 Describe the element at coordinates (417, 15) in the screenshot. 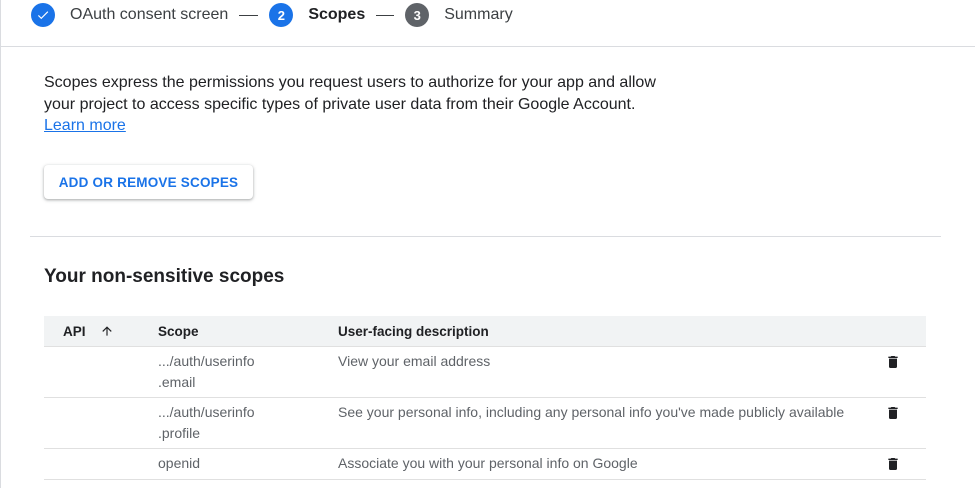

I see `step-number-badge: 3` at that location.